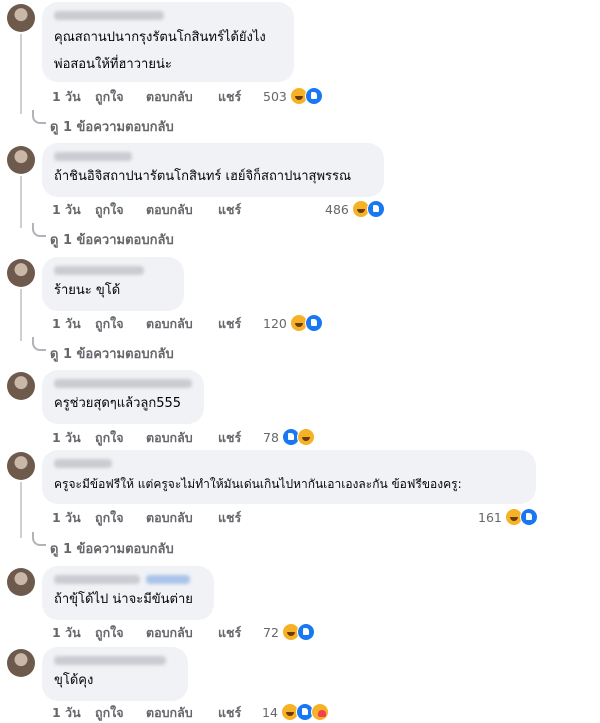 This screenshot has width=600, height=723. What do you see at coordinates (508, 517) in the screenshot?
I see `reaction-summary: 161` at bounding box center [508, 517].